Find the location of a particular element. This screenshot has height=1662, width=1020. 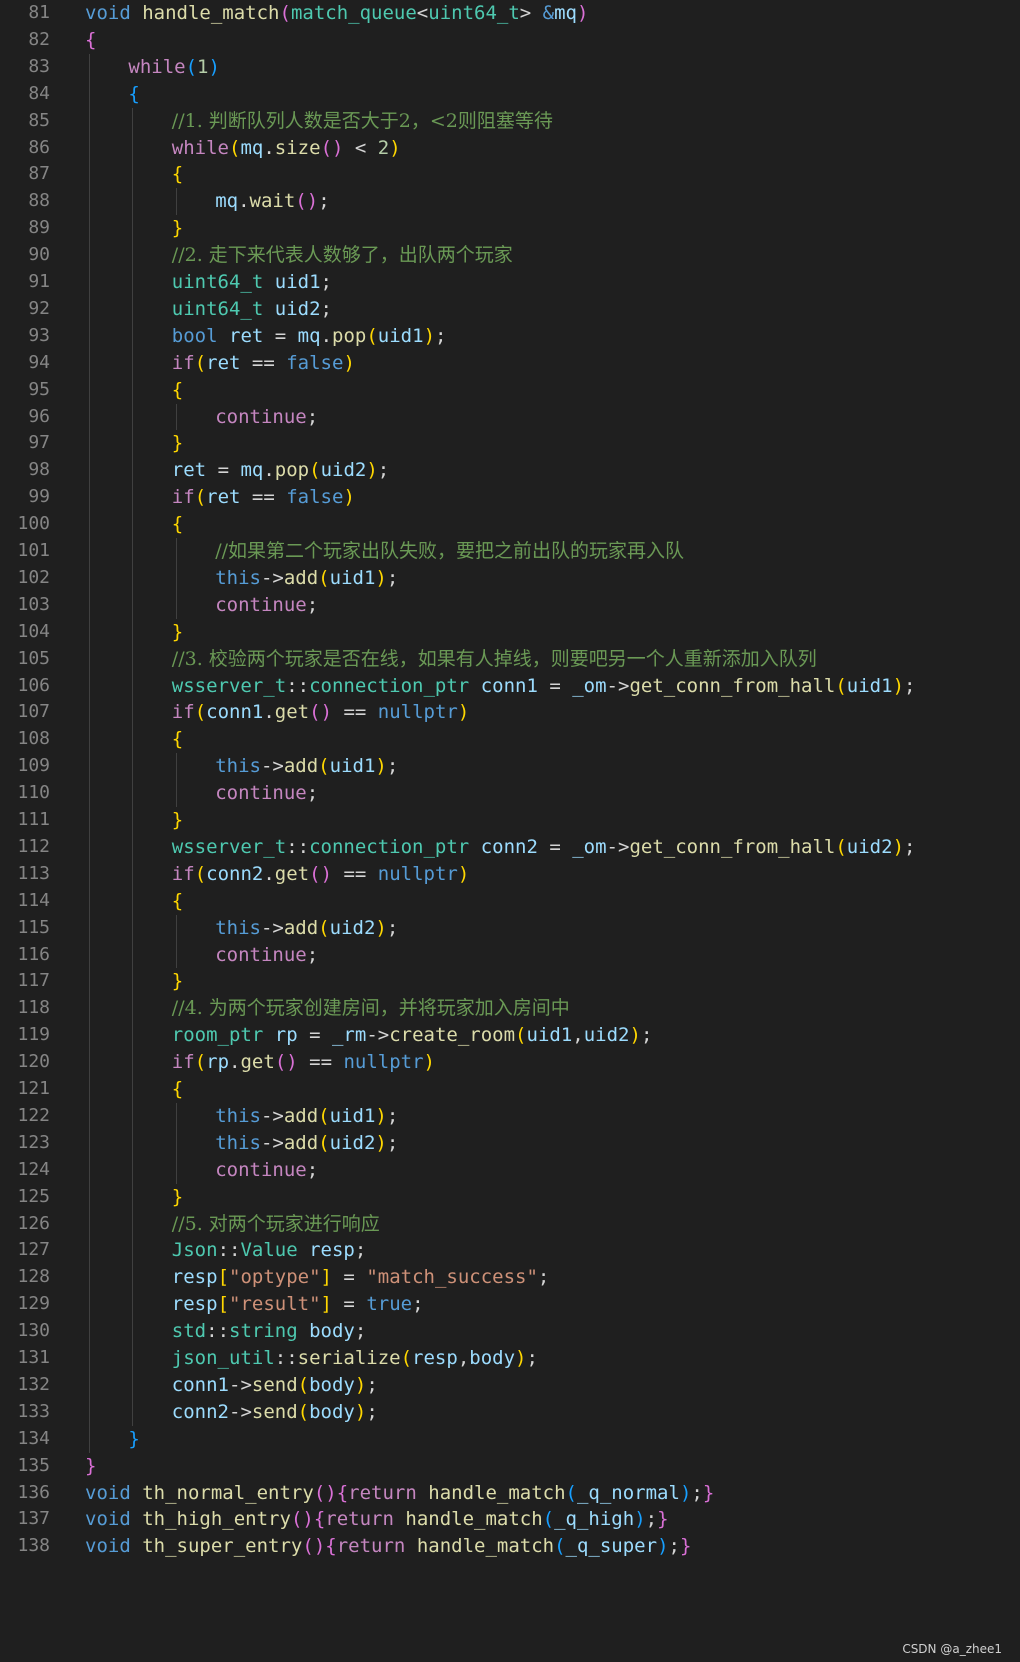

code-line: 83 while(1) is located at coordinates (510, 67).